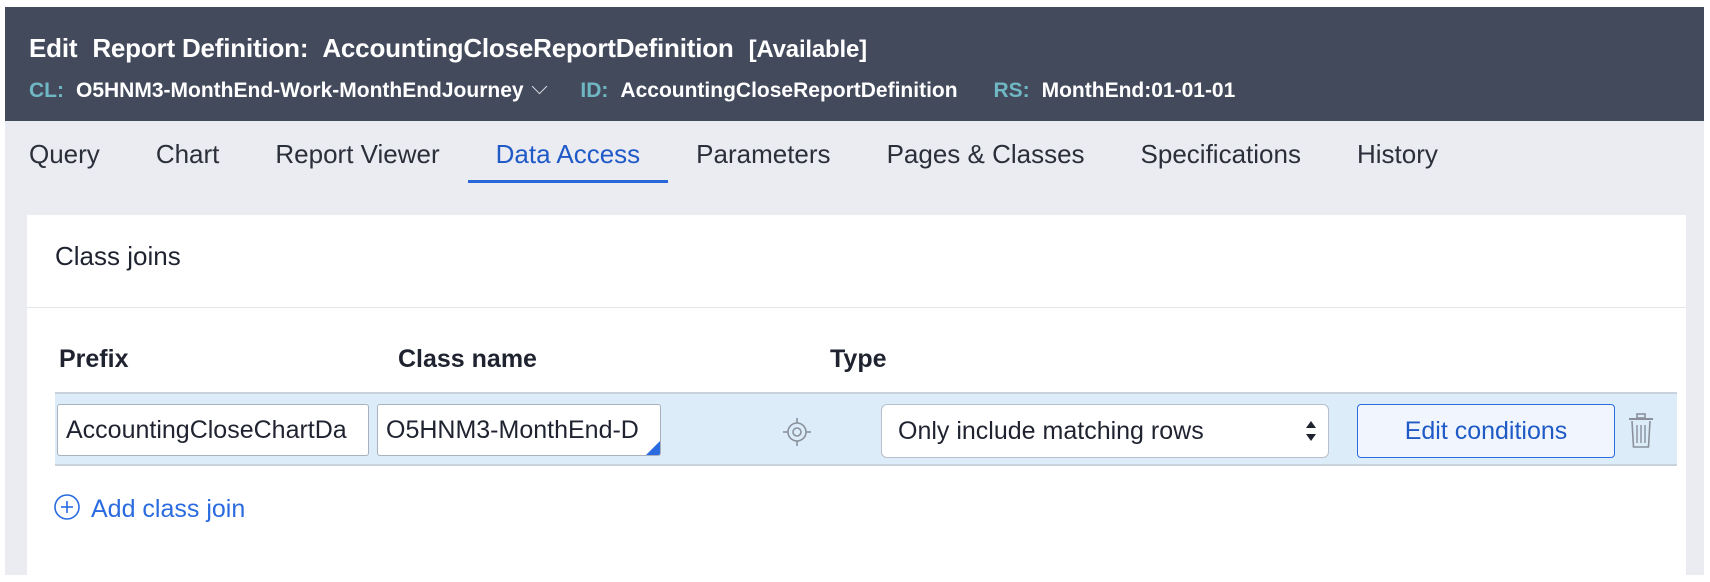 The image size is (1710, 582). Describe the element at coordinates (1011, 90) in the screenshot. I see `rs-label: RS:` at that location.